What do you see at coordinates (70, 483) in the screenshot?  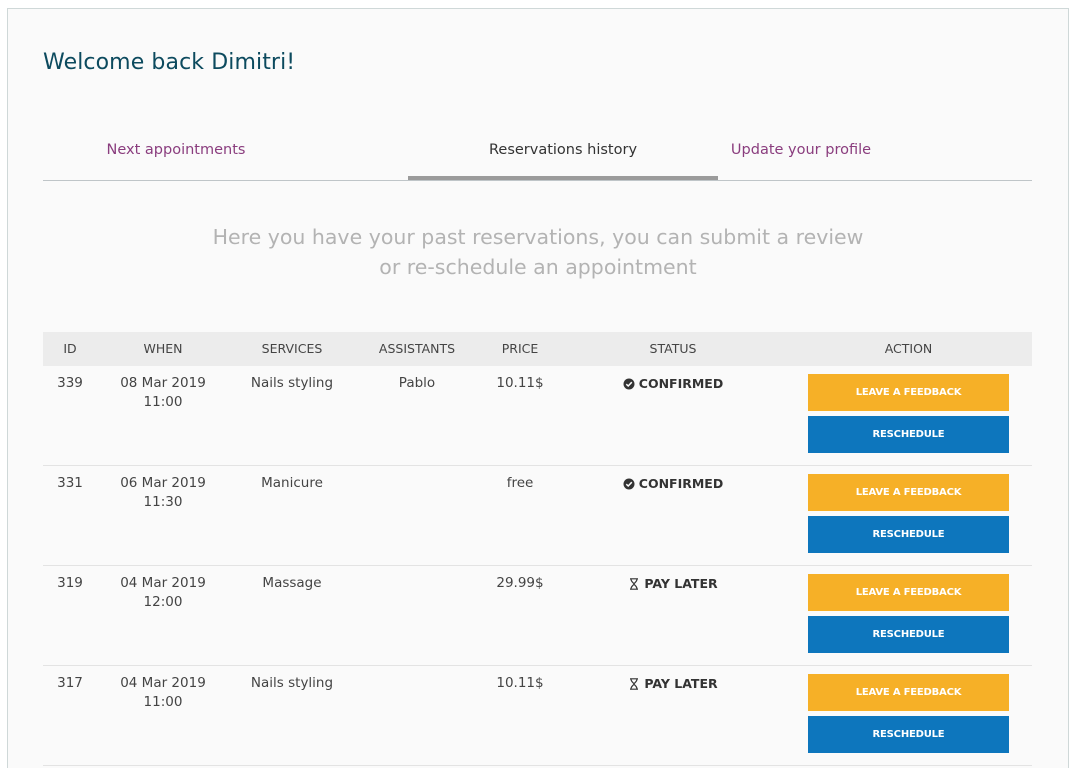 I see `reservation-id: 331` at bounding box center [70, 483].